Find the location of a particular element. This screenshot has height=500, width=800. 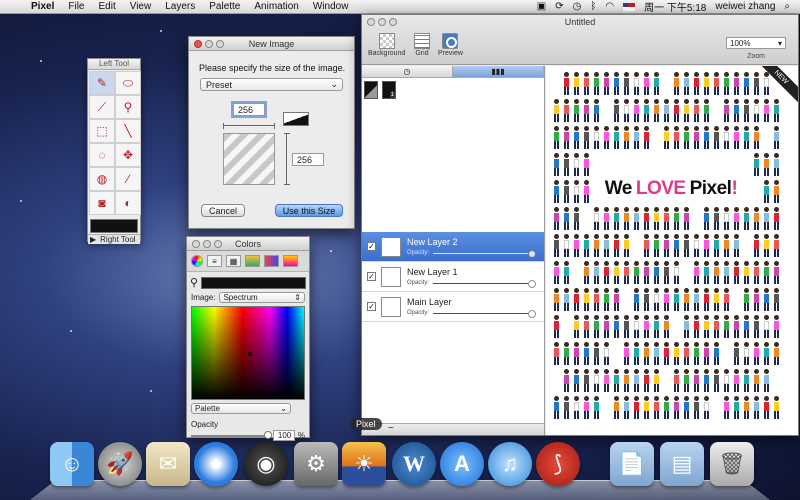

stamp-icon: ◐ is located at coordinates (128, 203).